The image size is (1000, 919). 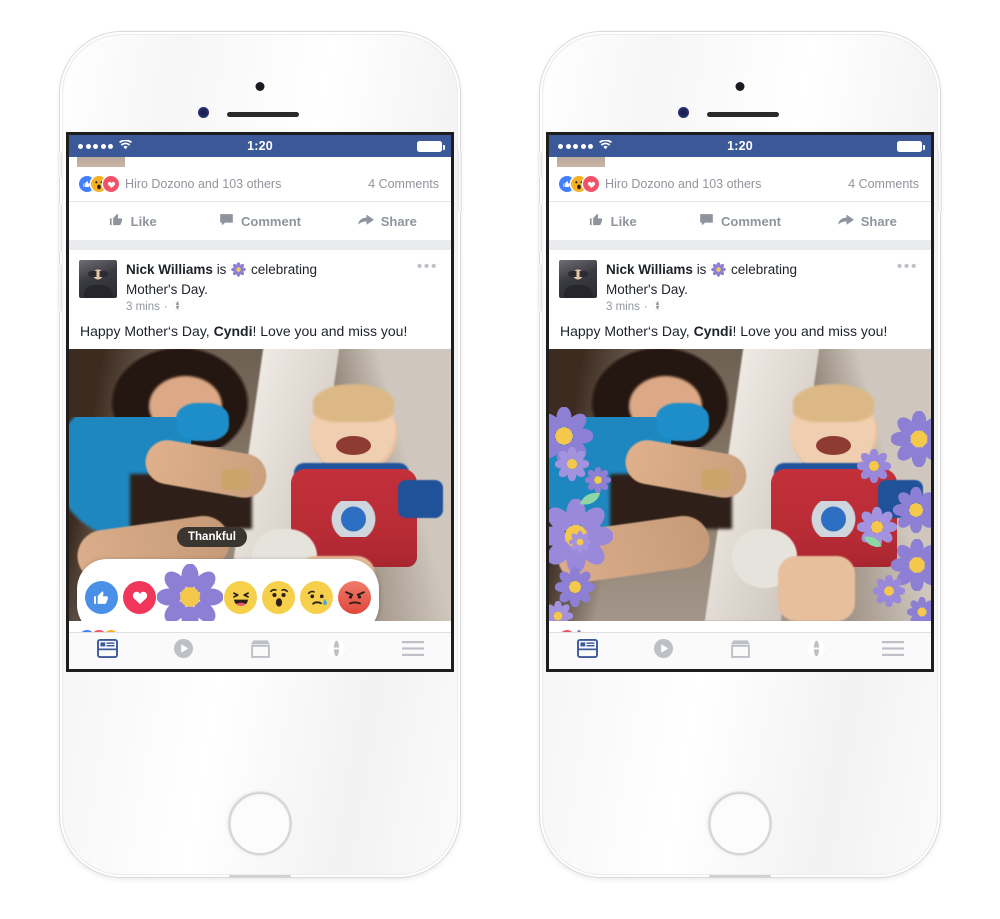 I want to click on post-feeling-object: Mother's Day., so click(x=647, y=289).